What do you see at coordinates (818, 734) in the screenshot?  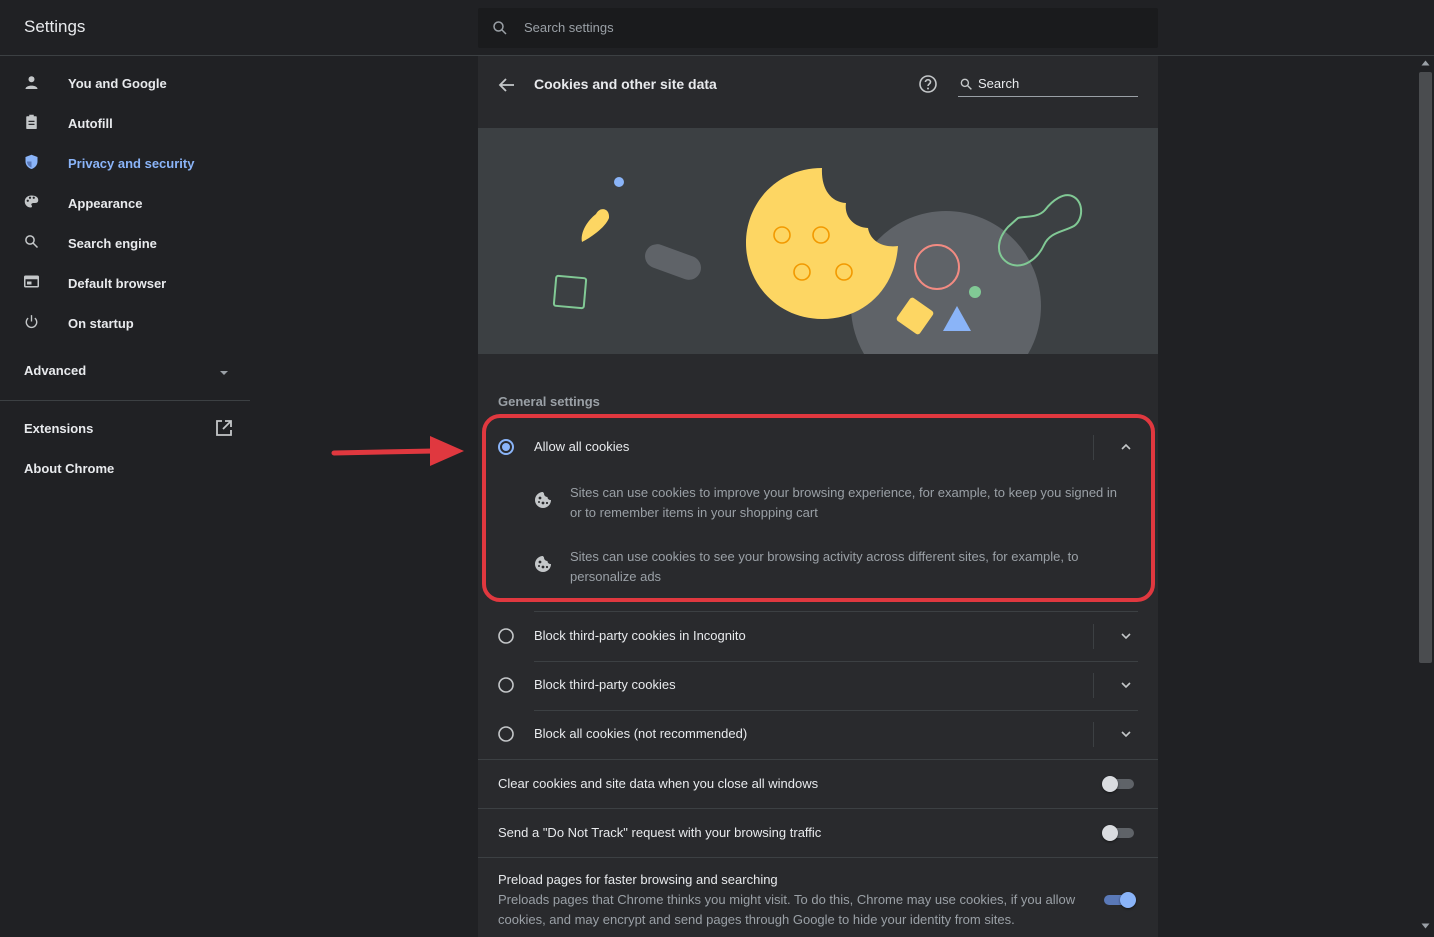 I see `radio-block-all-cookies: Block all cookies (not recommended)` at bounding box center [818, 734].